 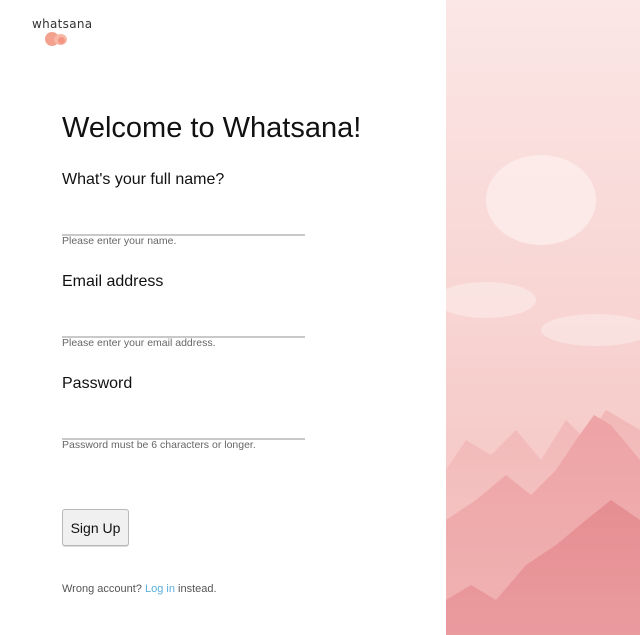 What do you see at coordinates (195, 589) in the screenshot?
I see `footer-suffix: instead.` at bounding box center [195, 589].